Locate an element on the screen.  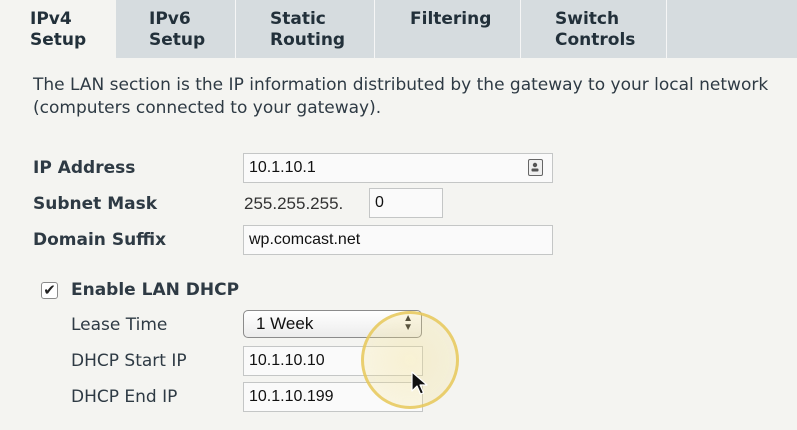
domain-suffix-label: Domain Suffix is located at coordinates (100, 240).